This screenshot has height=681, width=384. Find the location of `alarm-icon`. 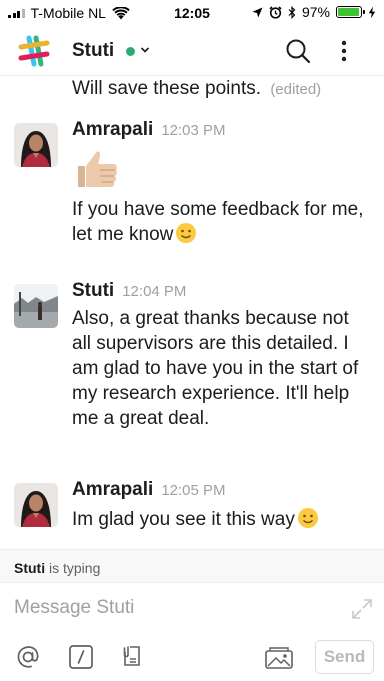

alarm-icon is located at coordinates (275, 12).